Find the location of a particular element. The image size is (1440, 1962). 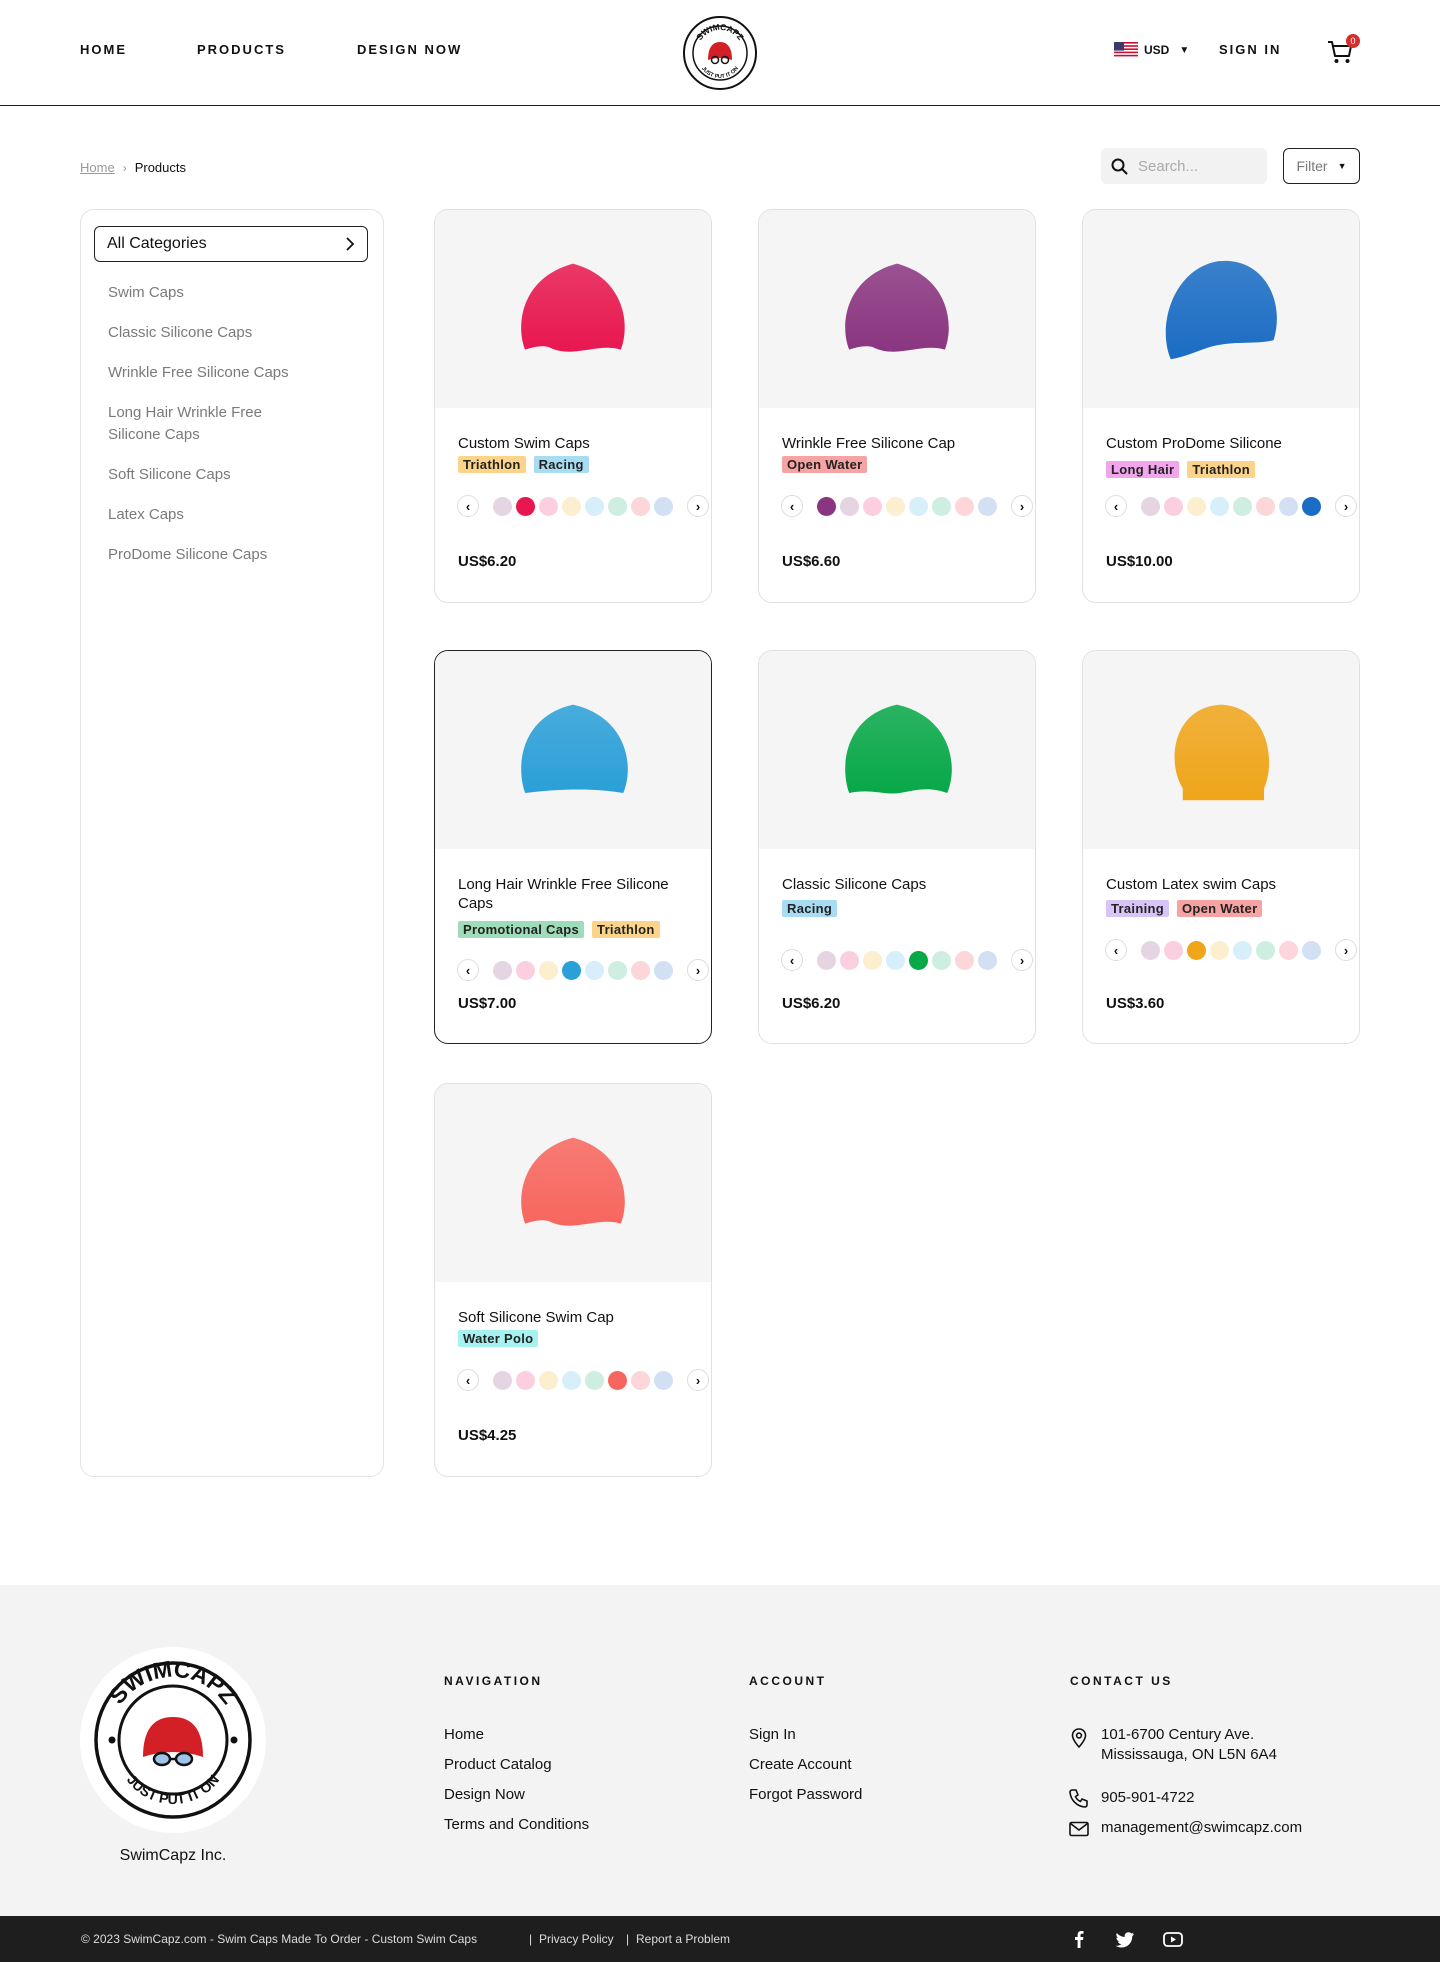

footer-link-home: Home is located at coordinates (464, 1734).